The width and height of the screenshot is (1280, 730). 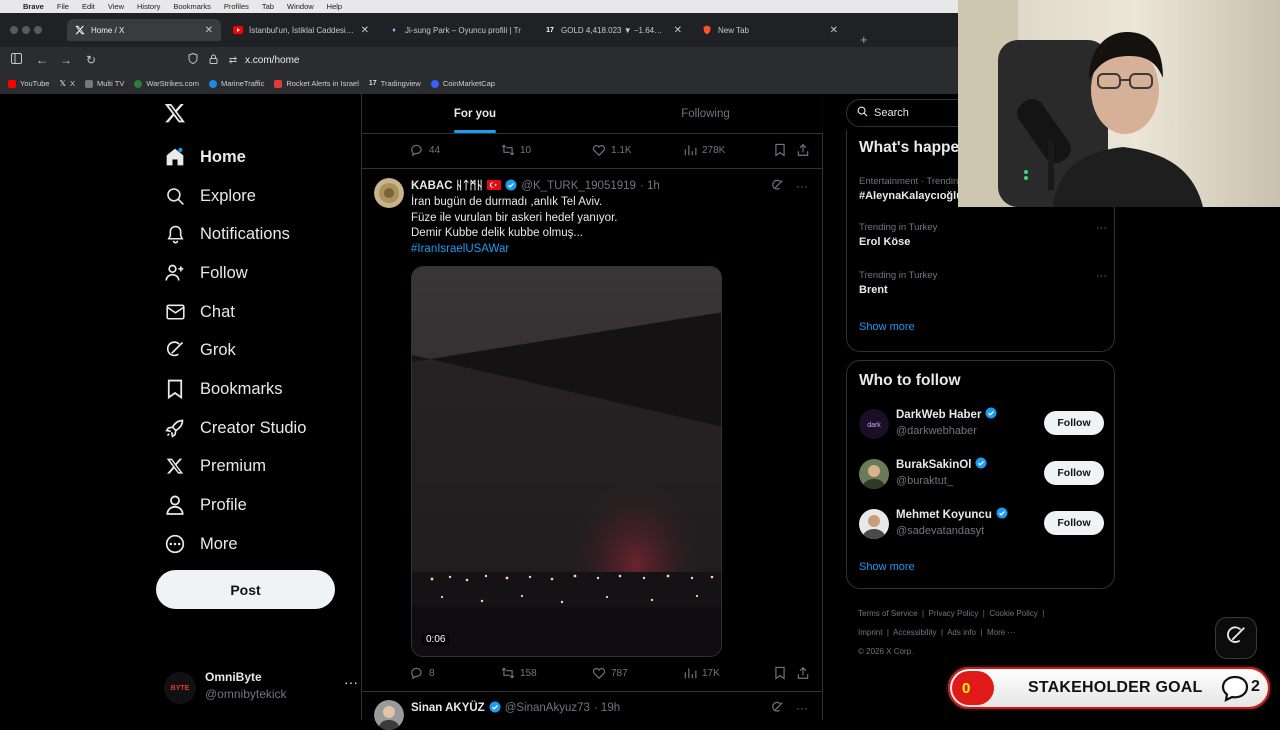 I want to click on browser-tab-youtube: İstanbul'un, İstiklal Caddesi ile İş ✕, so click(x=301, y=30).